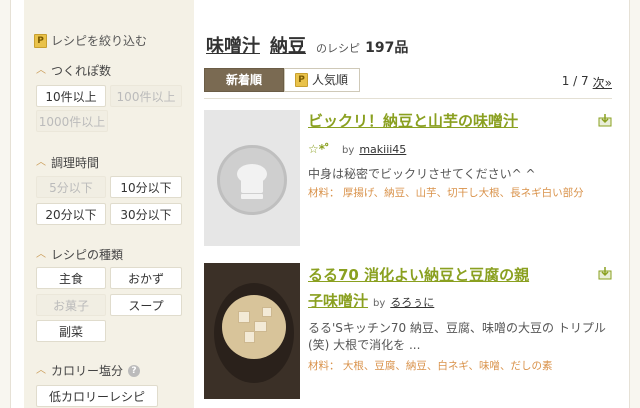 This screenshot has width=640, height=408. I want to click on section-time: ︿ 調理時間, so click(67, 162).